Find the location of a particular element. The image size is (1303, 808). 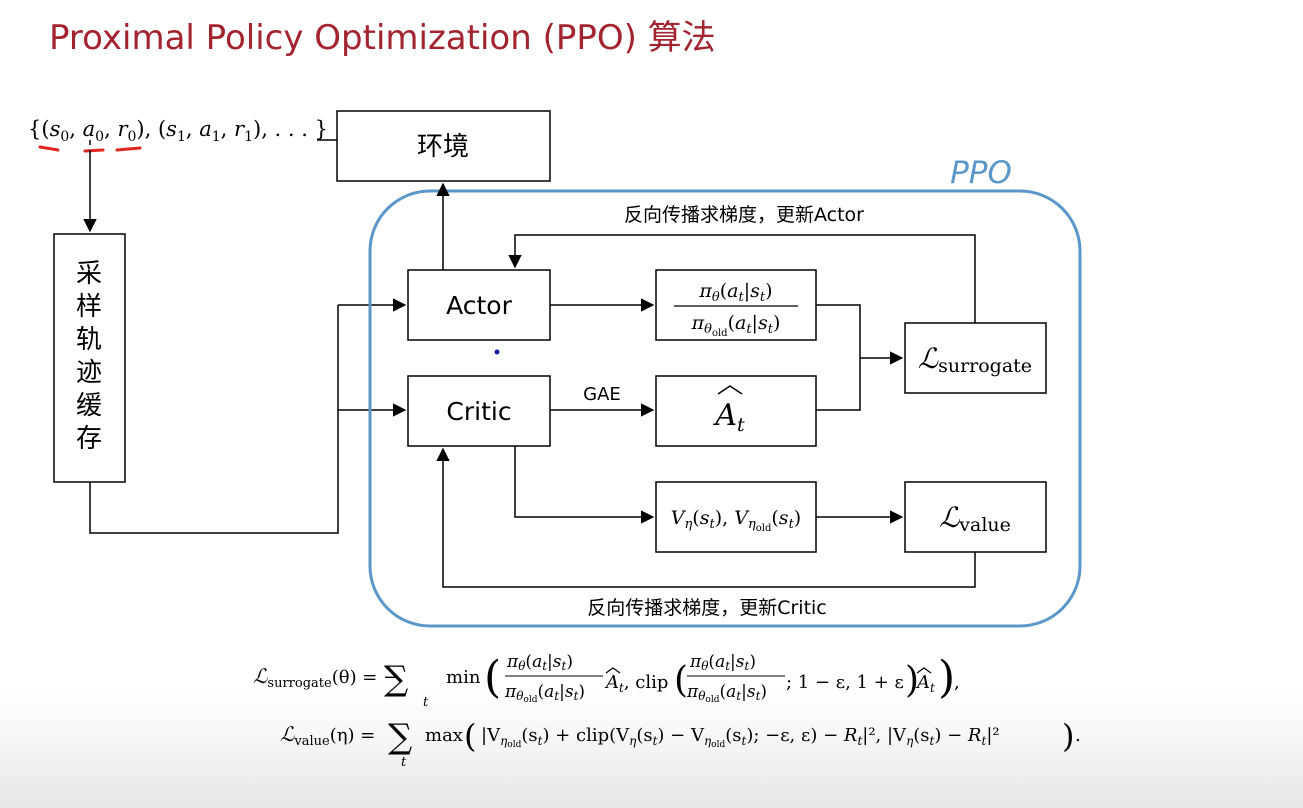

svg-text: At, clip is located at coordinates (636, 683).